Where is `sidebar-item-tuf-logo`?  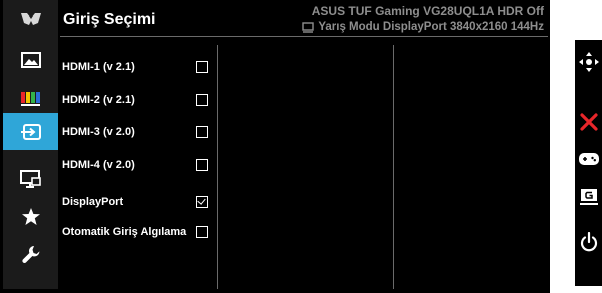 sidebar-item-tuf-logo is located at coordinates (30, 18).